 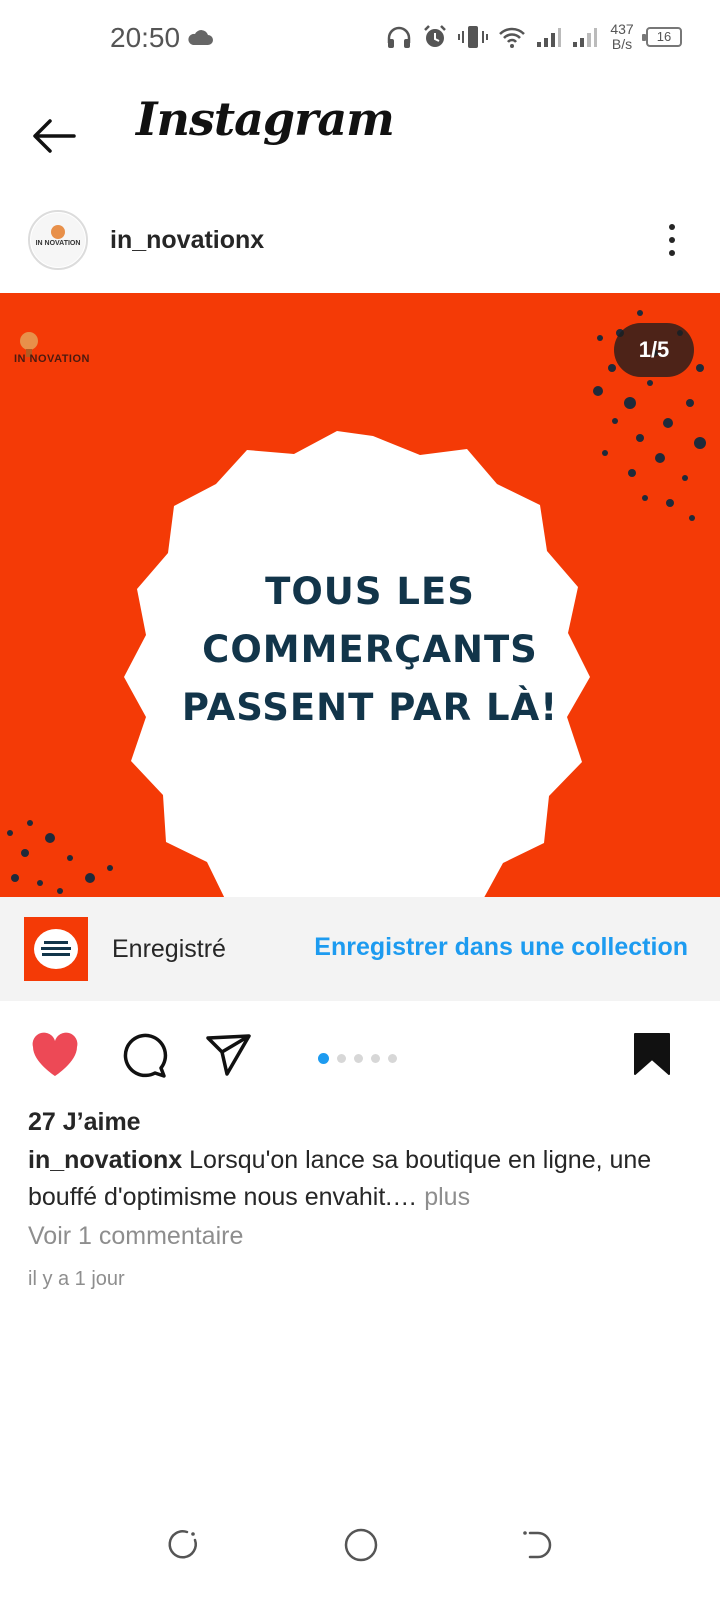 I want to click on system-back-icon, so click(x=537, y=1545).